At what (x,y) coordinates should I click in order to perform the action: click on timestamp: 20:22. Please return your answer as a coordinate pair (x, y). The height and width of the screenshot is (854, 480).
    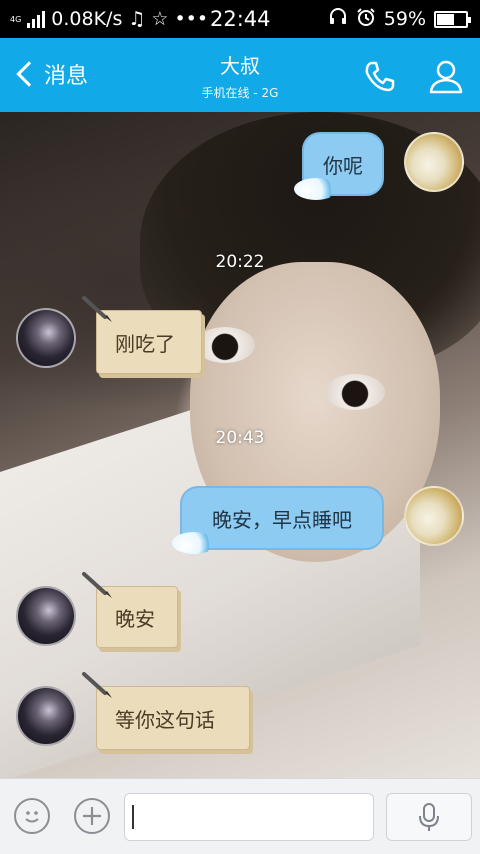
    Looking at the image, I should click on (240, 262).